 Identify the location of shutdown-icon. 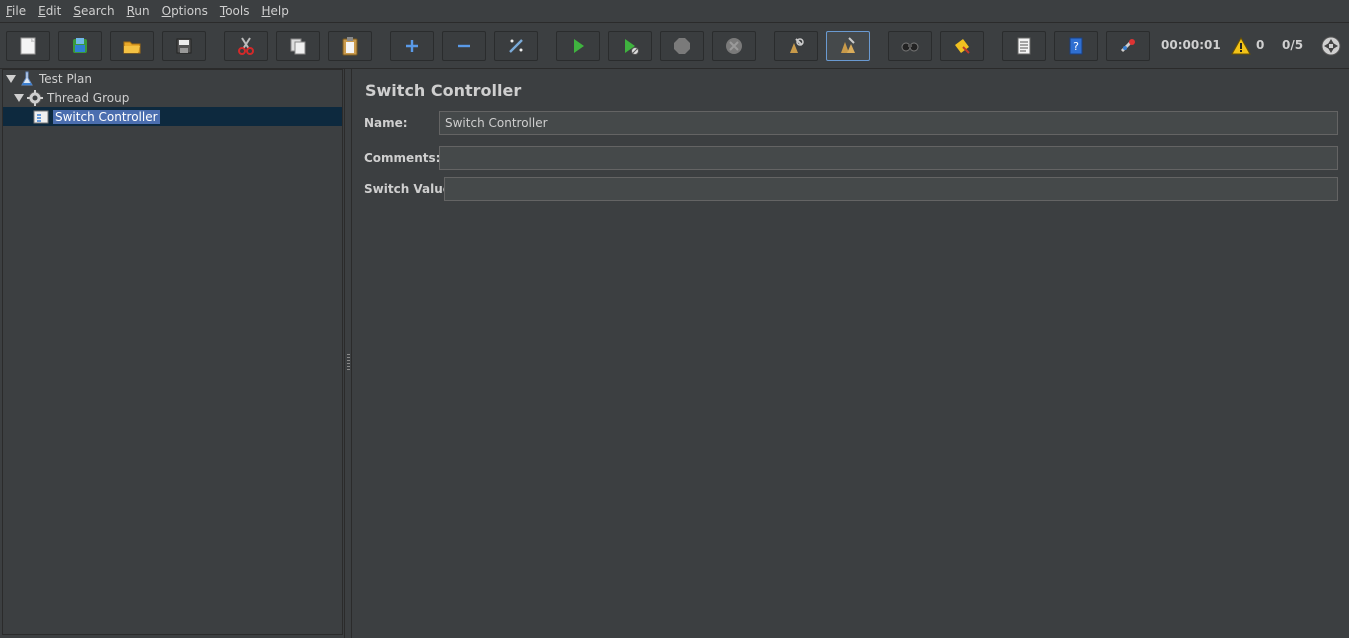
(734, 46).